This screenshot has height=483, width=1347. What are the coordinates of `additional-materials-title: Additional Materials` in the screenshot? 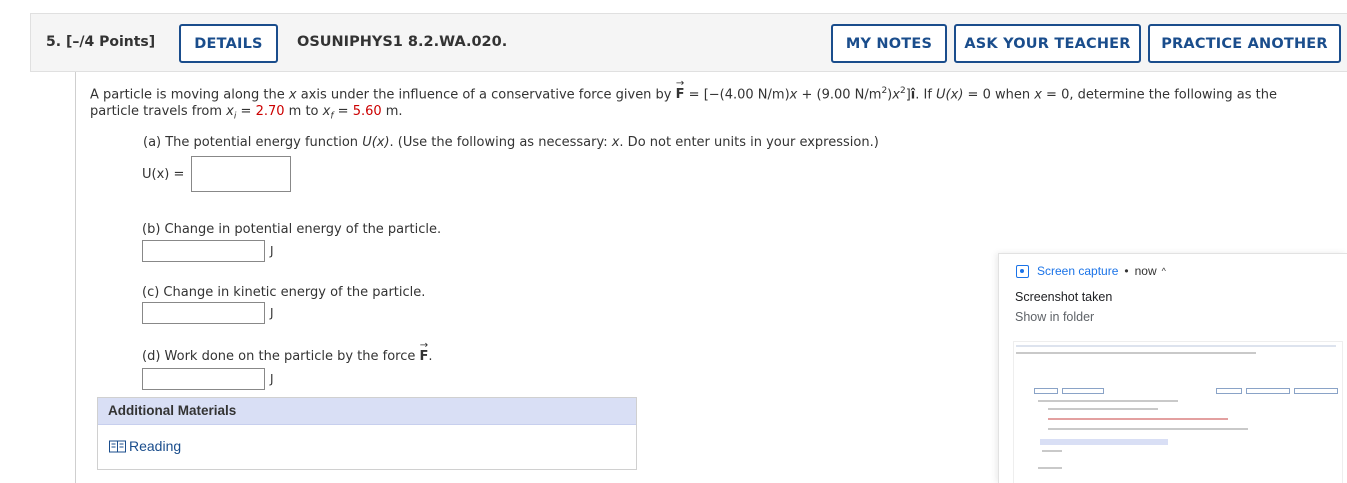 It's located at (367, 411).